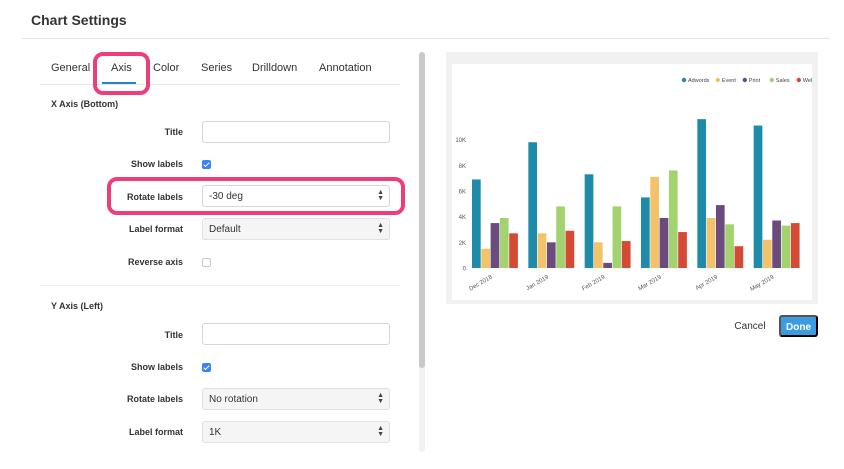 This screenshot has width=844, height=469. What do you see at coordinates (206, 367) in the screenshot?
I see `y-axis-show-labels-checkbox` at bounding box center [206, 367].